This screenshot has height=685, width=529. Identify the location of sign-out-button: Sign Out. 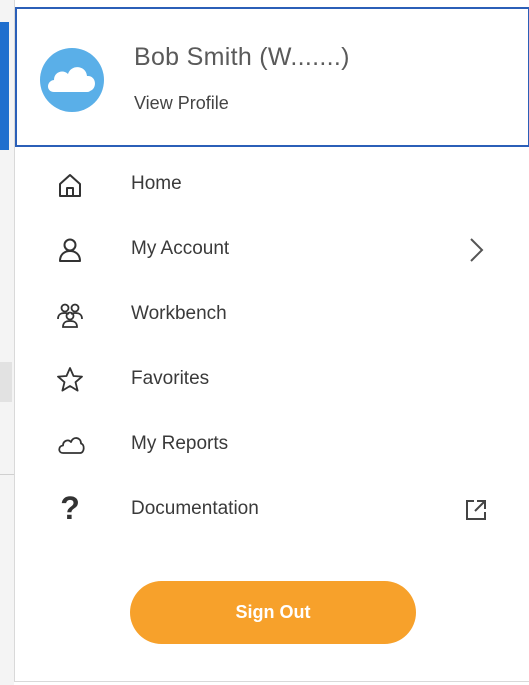
(273, 612).